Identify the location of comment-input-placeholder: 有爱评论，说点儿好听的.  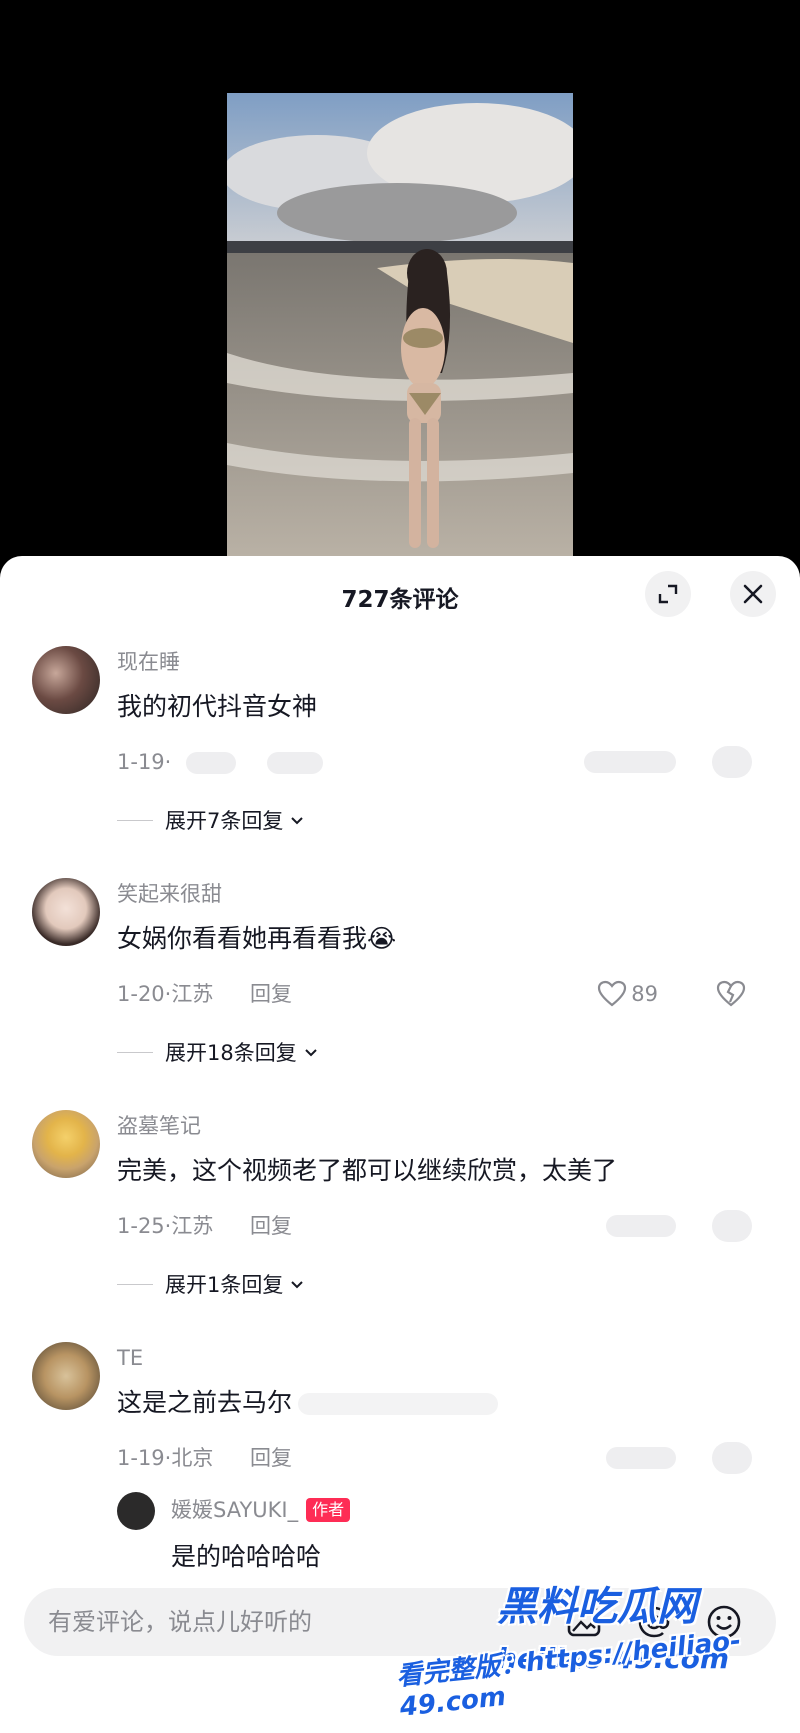
(180, 1622).